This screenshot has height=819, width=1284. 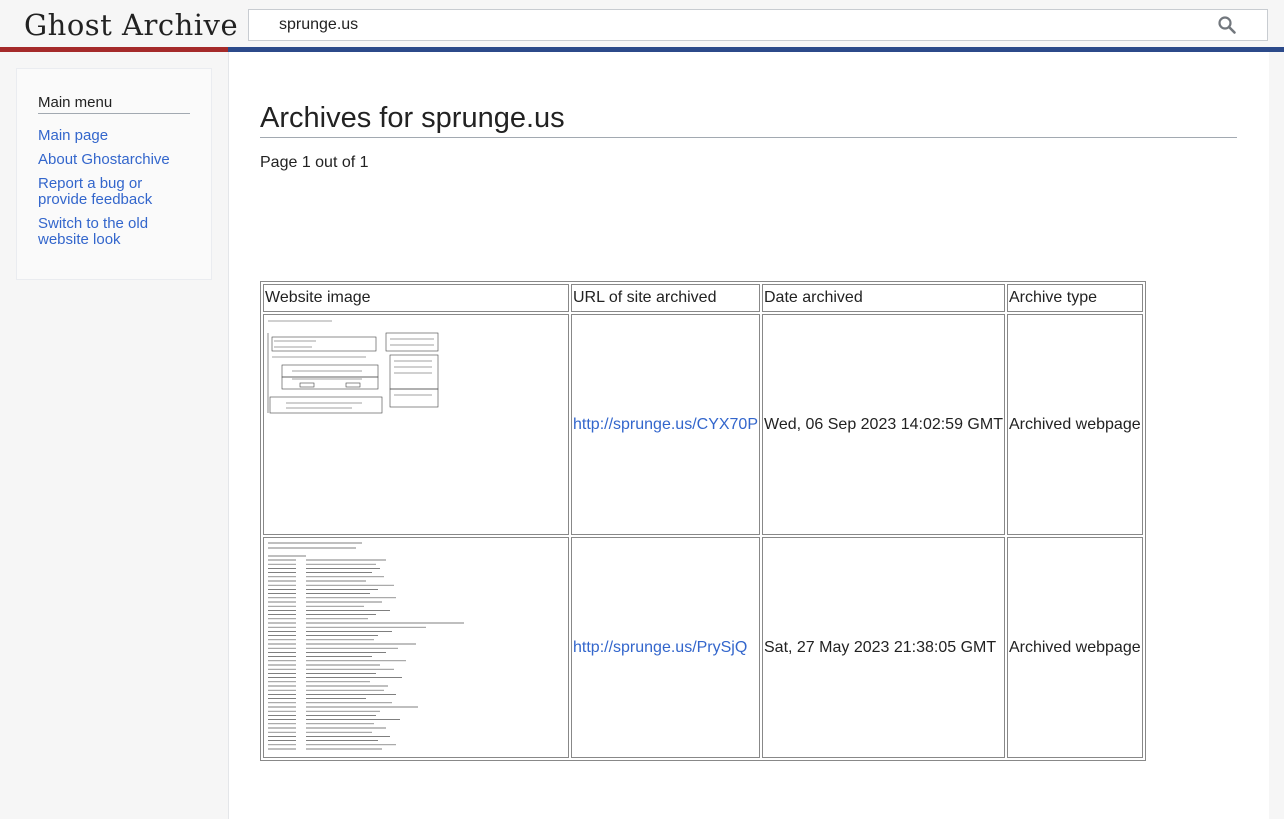 What do you see at coordinates (314, 162) in the screenshot?
I see `page-count: Page 1 out of 1` at bounding box center [314, 162].